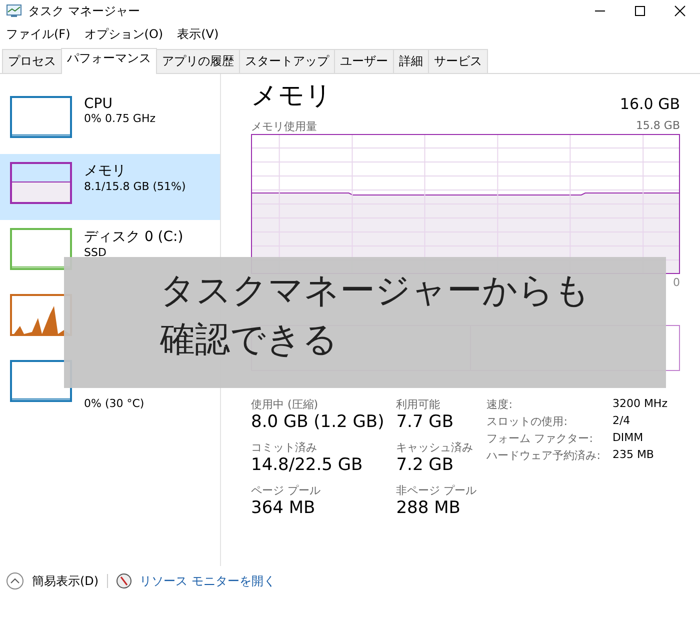 The image size is (700, 621). What do you see at coordinates (650, 104) in the screenshot?
I see `total-memory: 16.0 GB` at bounding box center [650, 104].